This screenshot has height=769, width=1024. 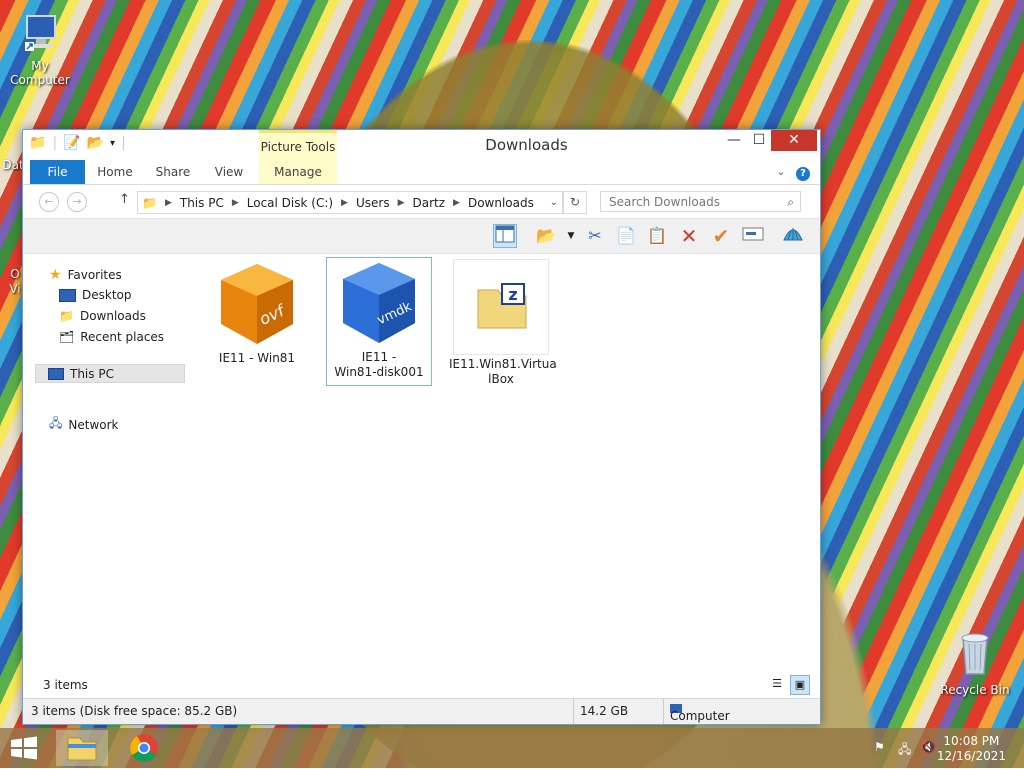 I want to click on nav-label: Network, so click(x=93, y=424).